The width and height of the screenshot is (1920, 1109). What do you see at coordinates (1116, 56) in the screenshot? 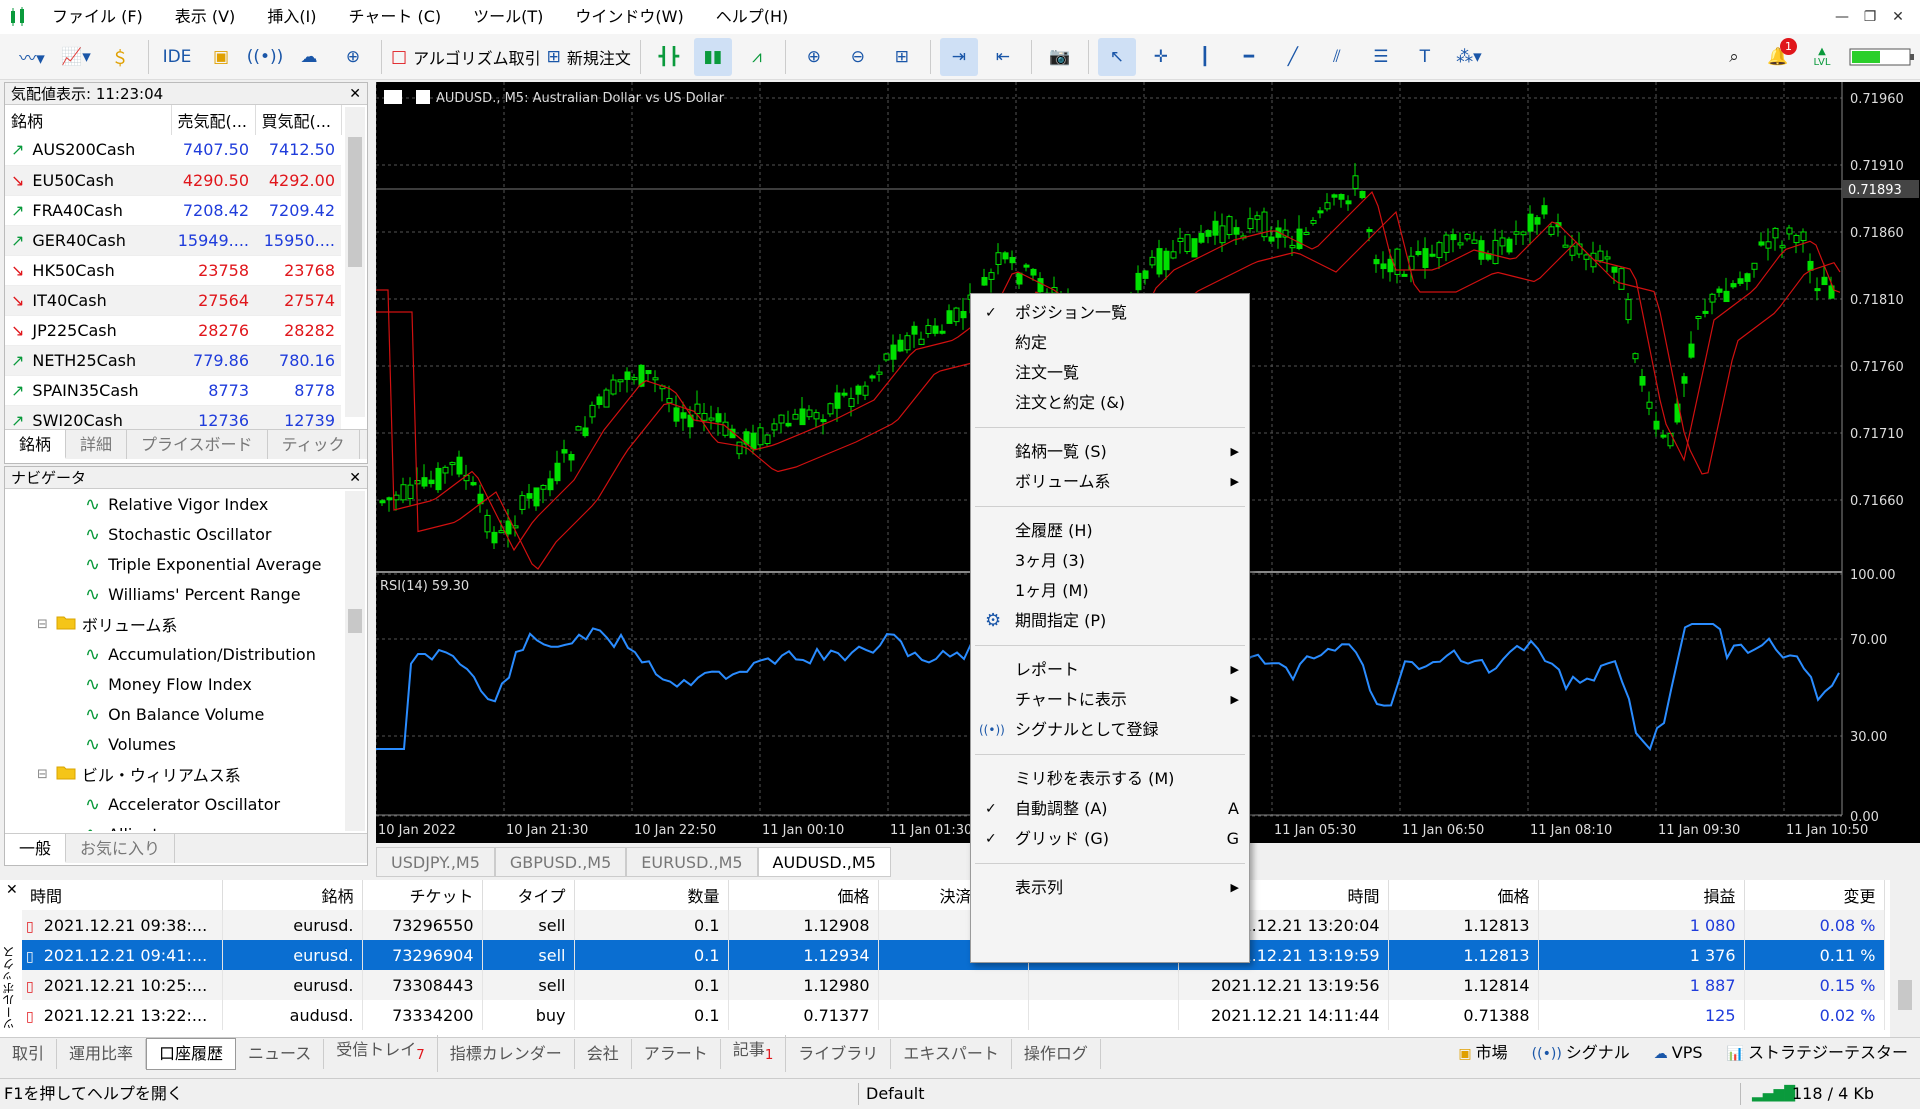
I see `cursor-icon: ↖` at bounding box center [1116, 56].